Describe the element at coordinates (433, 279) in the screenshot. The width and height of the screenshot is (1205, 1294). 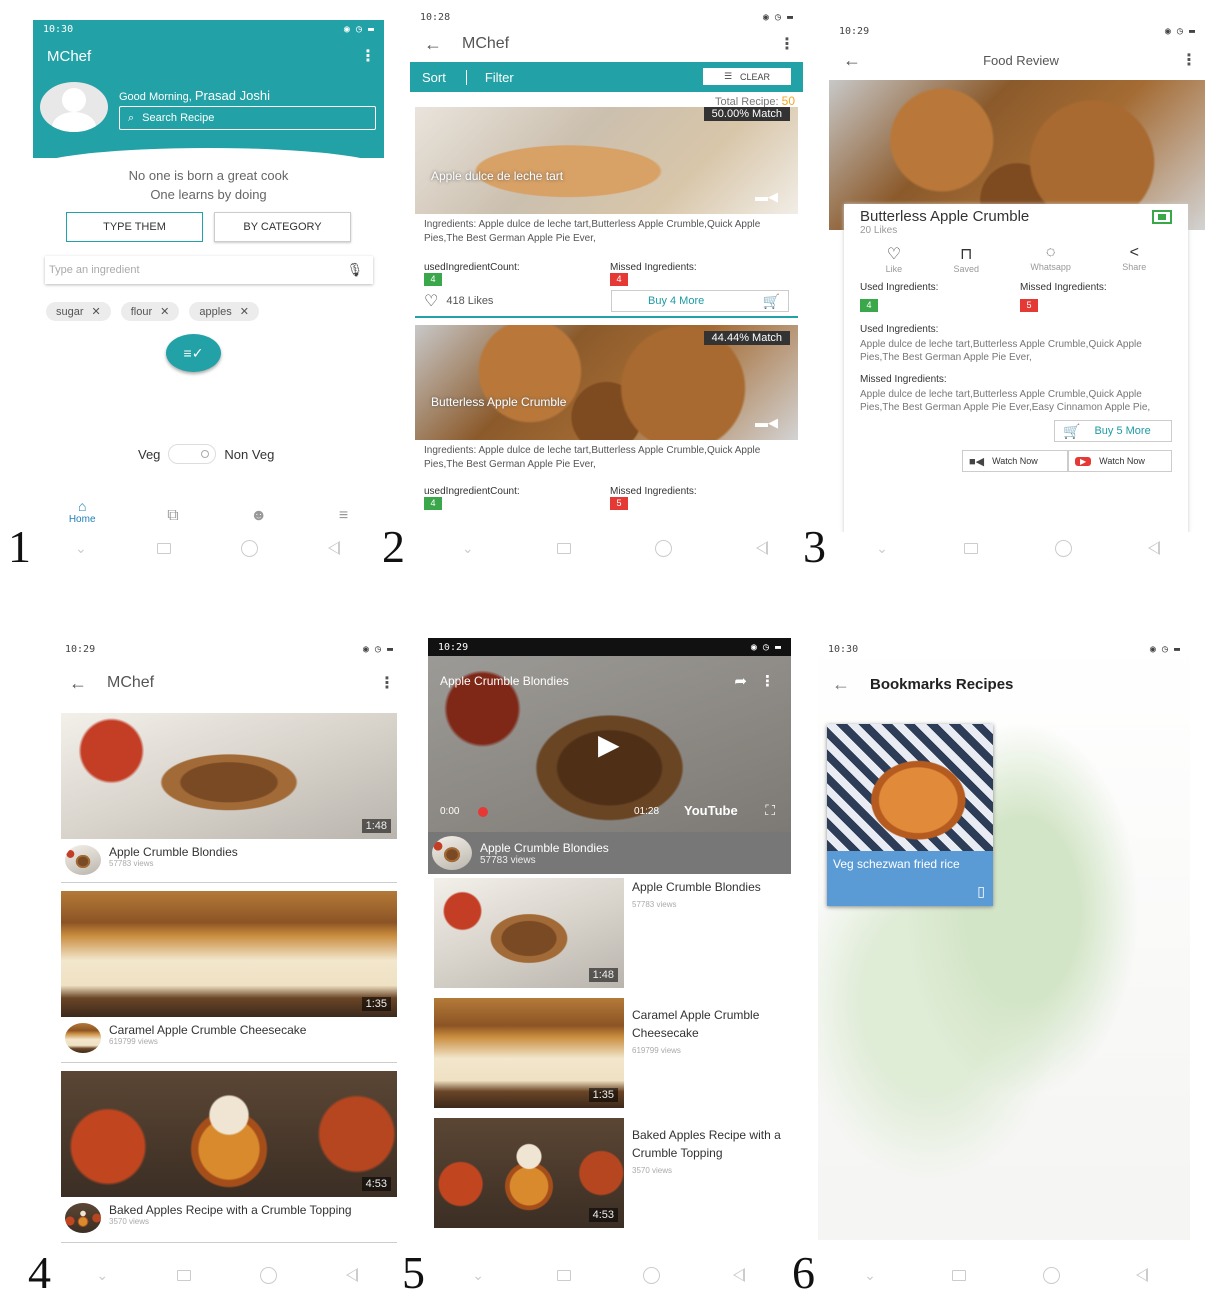
I see `used-badge: 4` at that location.